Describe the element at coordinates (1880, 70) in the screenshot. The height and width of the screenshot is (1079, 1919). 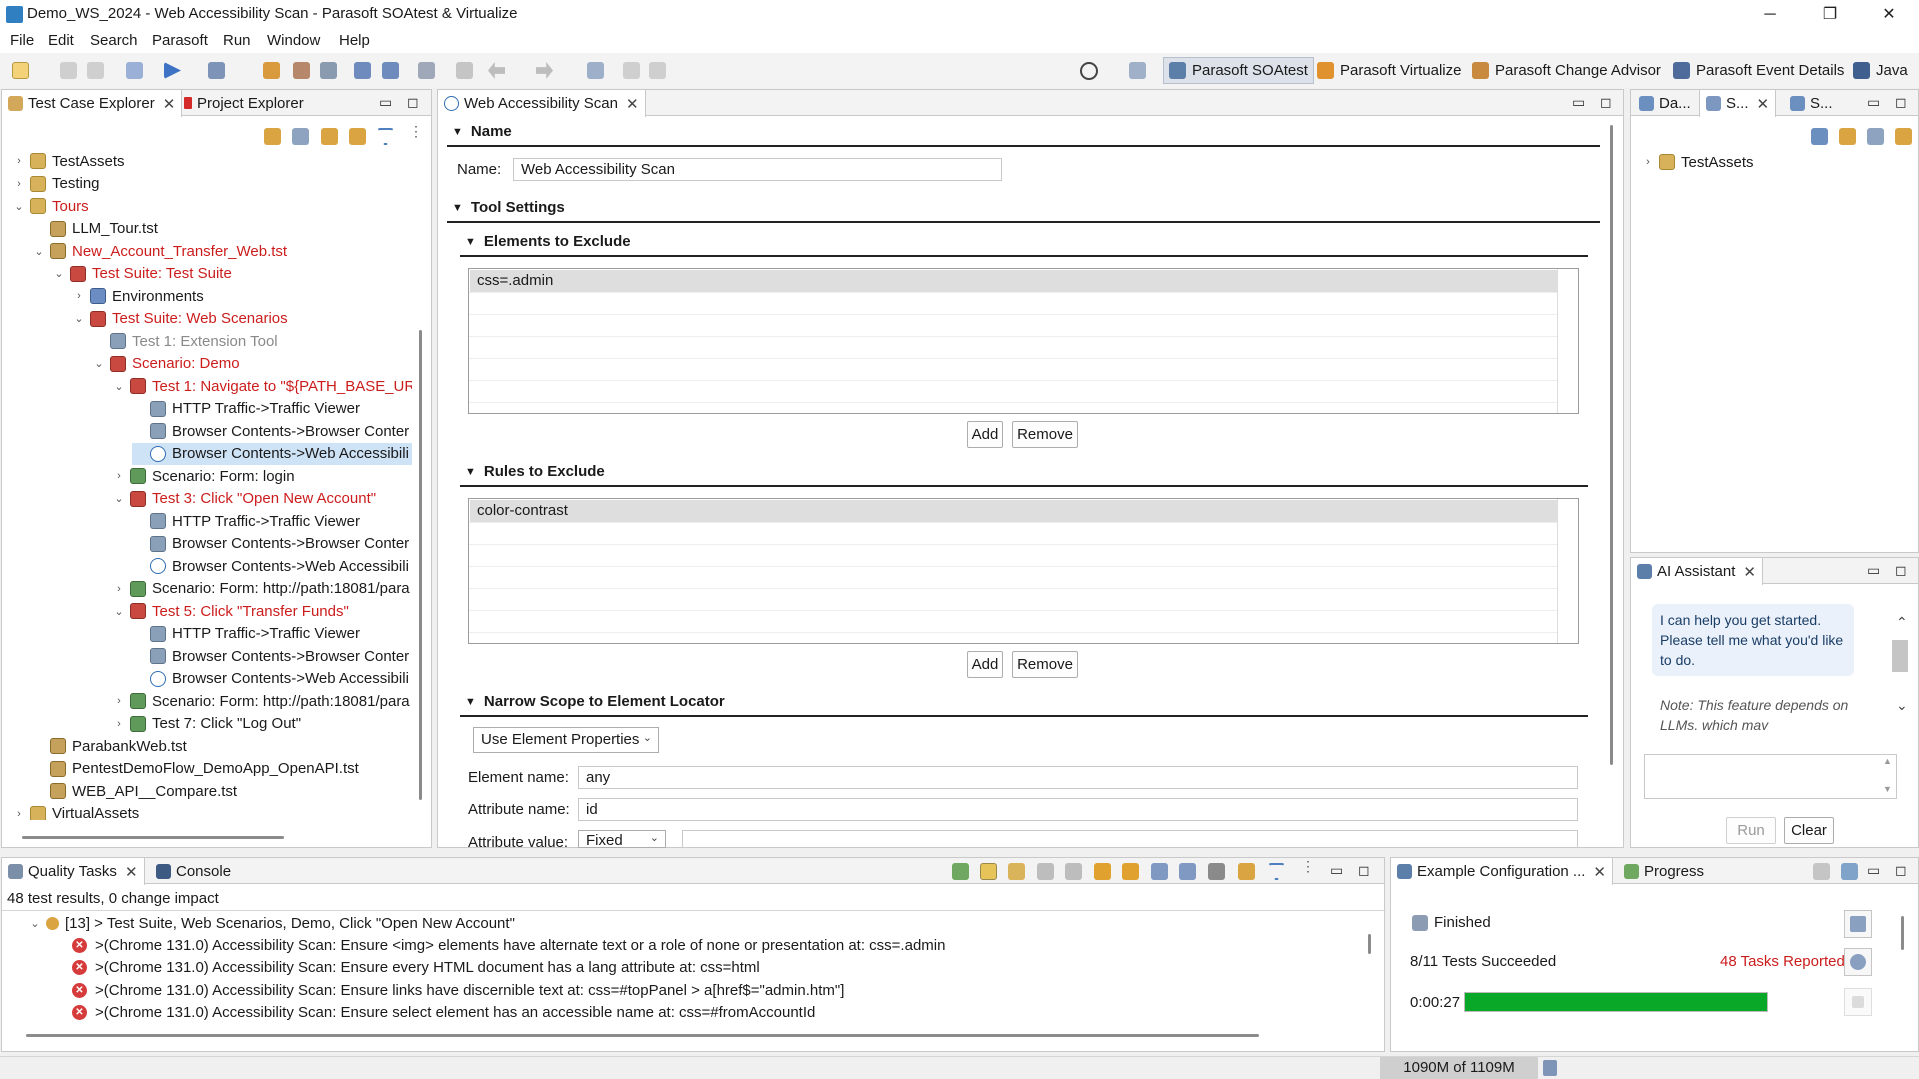
I see `perspective-java: Java` at that location.